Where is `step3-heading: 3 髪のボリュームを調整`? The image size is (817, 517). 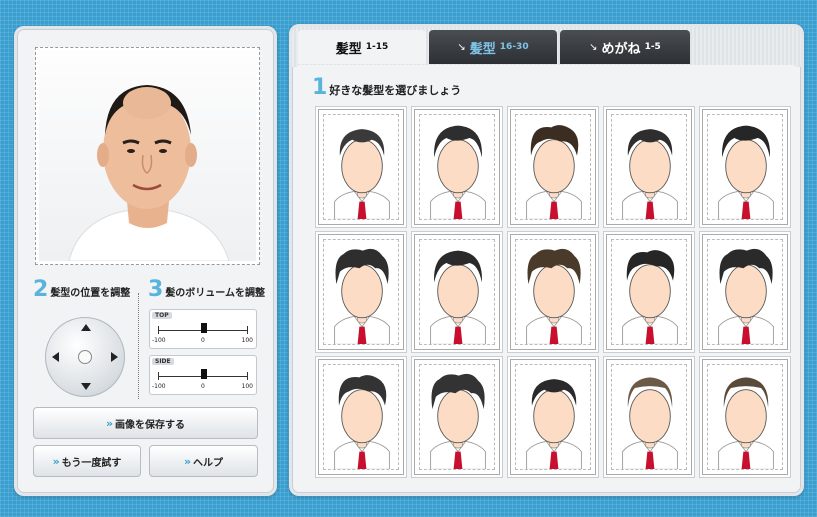 step3-heading: 3 髪のボリュームを調整 is located at coordinates (206, 290).